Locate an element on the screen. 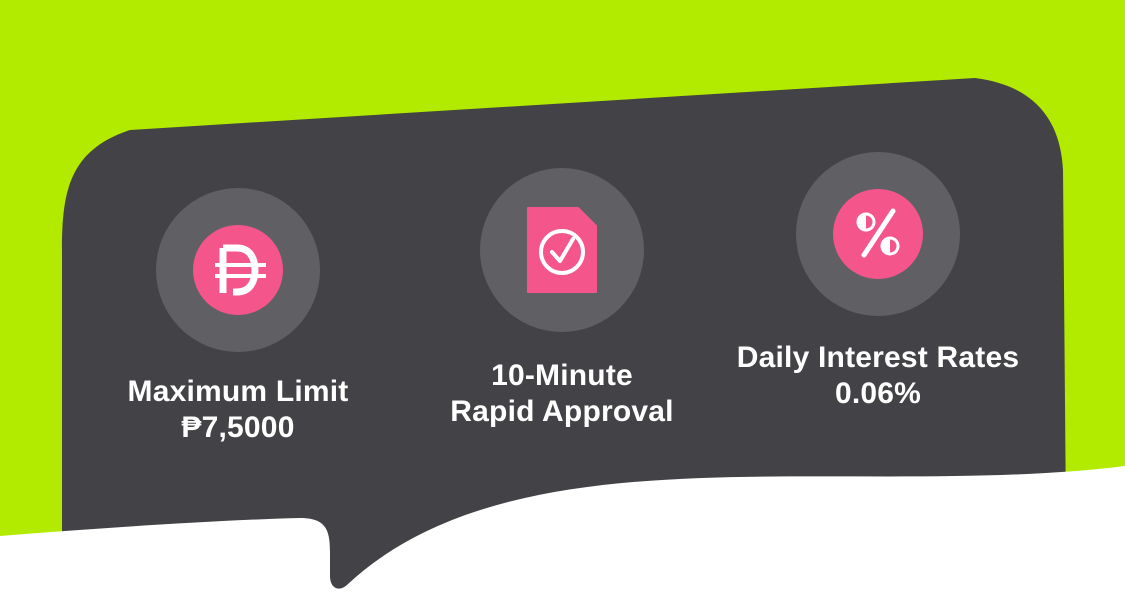 The image size is (1125, 603). approval-document-icon is located at coordinates (562, 250).